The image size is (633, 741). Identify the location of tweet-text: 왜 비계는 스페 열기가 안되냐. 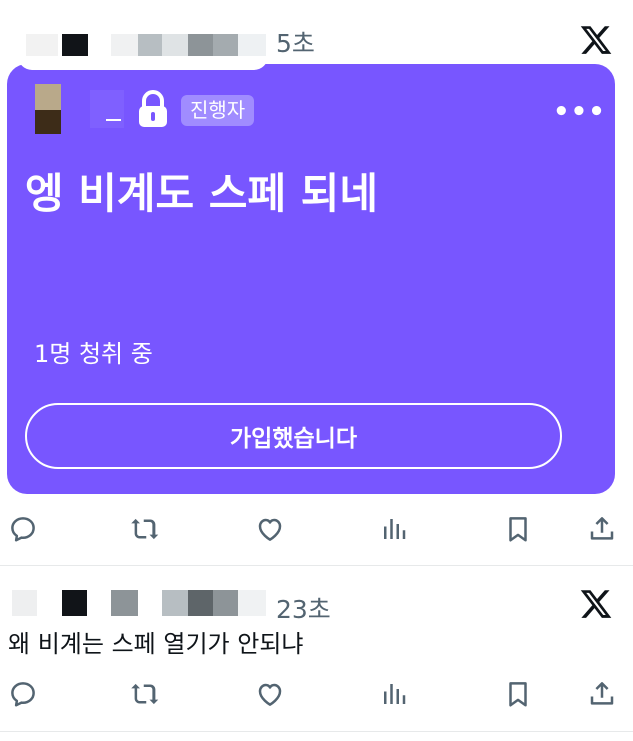
(156, 644).